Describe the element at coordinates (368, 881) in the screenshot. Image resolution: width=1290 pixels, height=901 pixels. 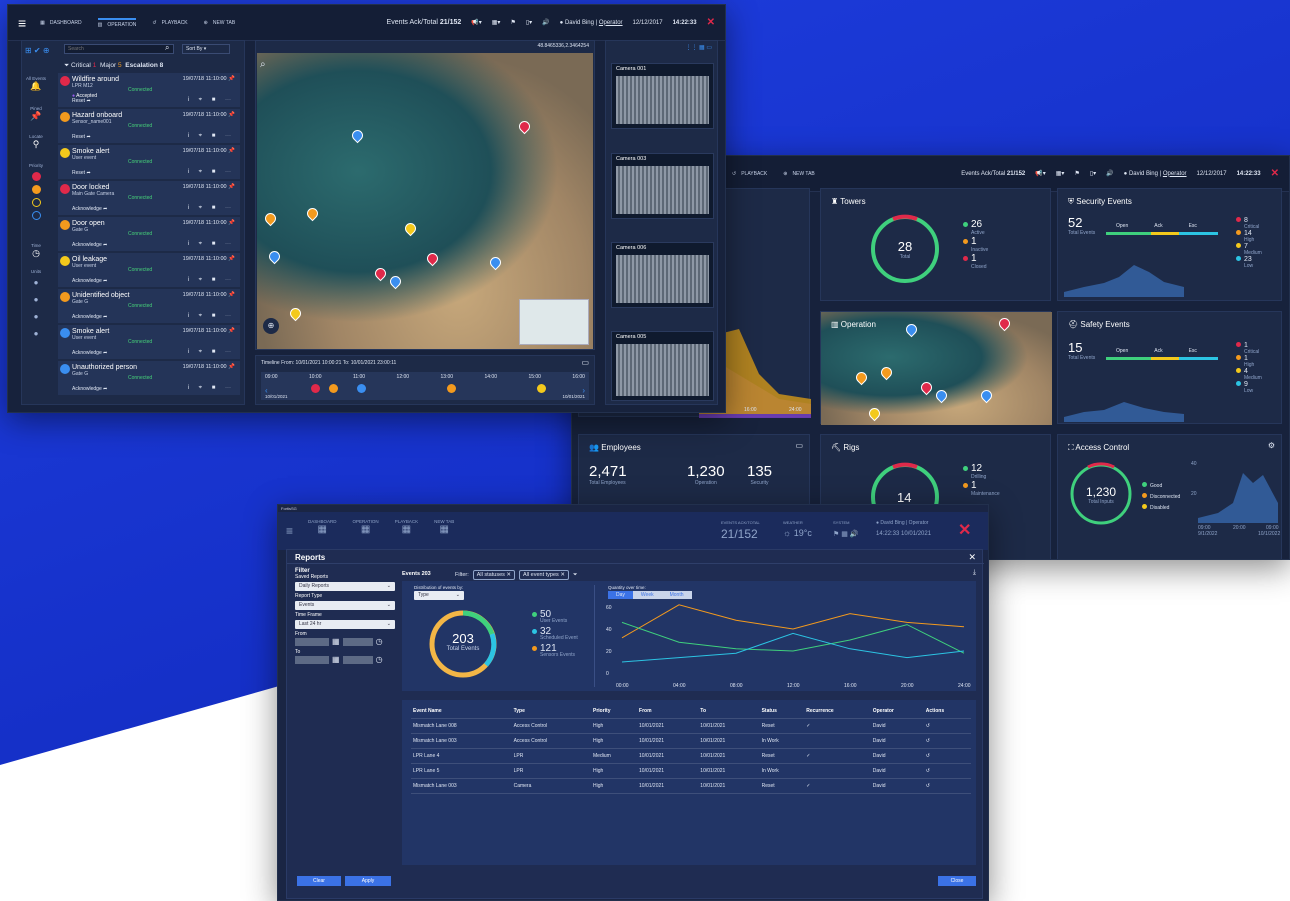
I see `apply-button: Apply` at that location.